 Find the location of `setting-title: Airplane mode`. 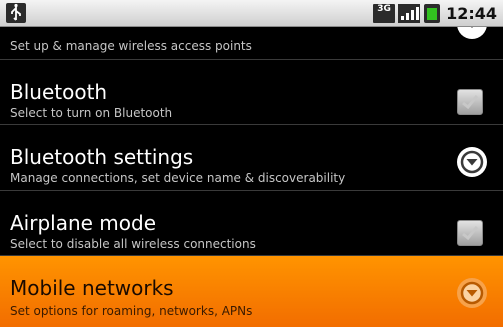

setting-title: Airplane mode is located at coordinates (83, 223).